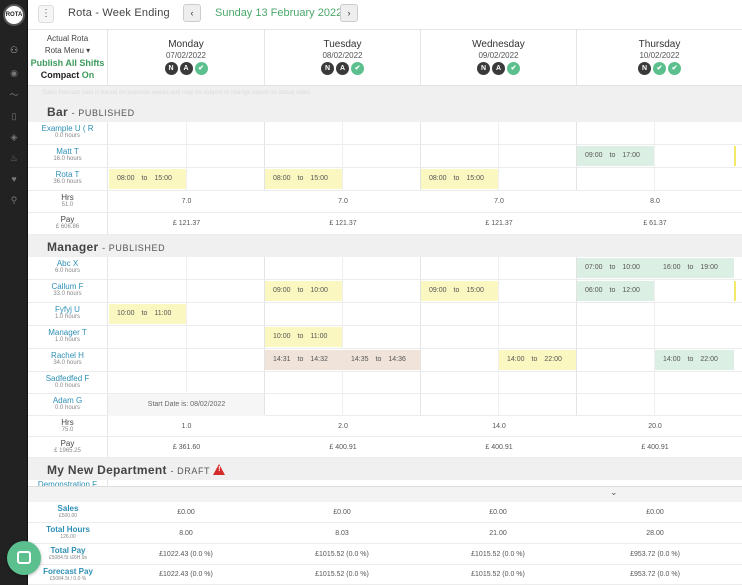 This screenshot has width=742, height=585. I want to click on staff-name-cell: Adam G 0.0 hours, so click(68, 404).